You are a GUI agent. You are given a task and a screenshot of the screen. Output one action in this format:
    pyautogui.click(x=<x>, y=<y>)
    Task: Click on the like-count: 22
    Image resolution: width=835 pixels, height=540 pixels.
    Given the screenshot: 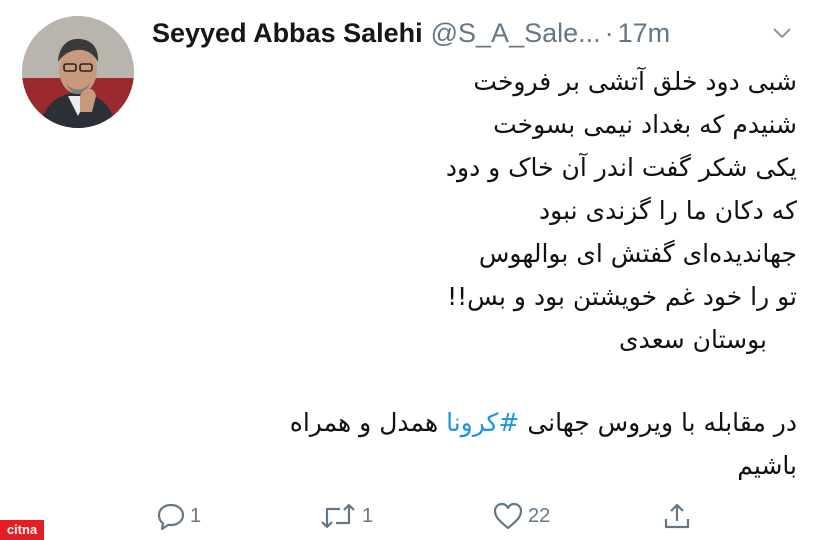 What is the action you would take?
    pyautogui.click(x=539, y=515)
    